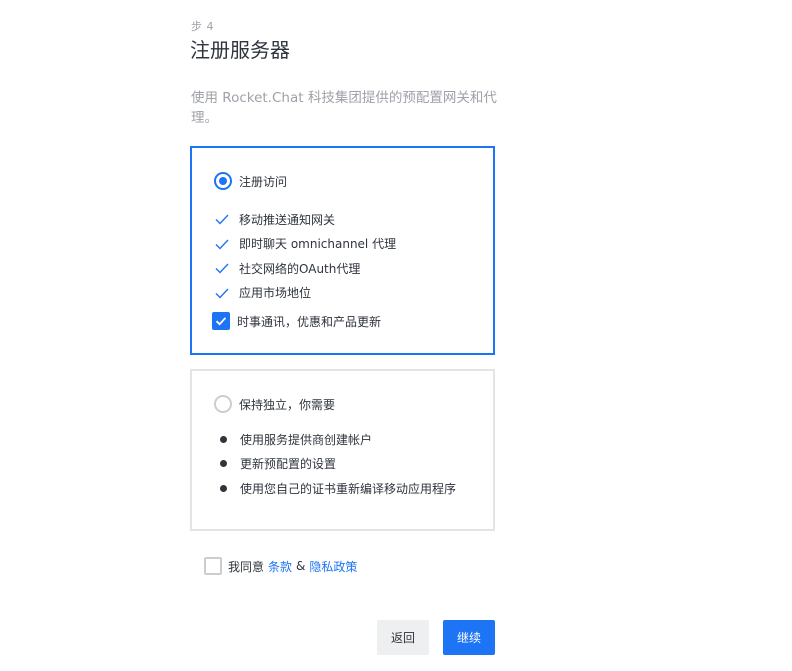 The width and height of the screenshot is (792, 671). Describe the element at coordinates (469, 637) in the screenshot. I see `continue-button: 继续` at that location.